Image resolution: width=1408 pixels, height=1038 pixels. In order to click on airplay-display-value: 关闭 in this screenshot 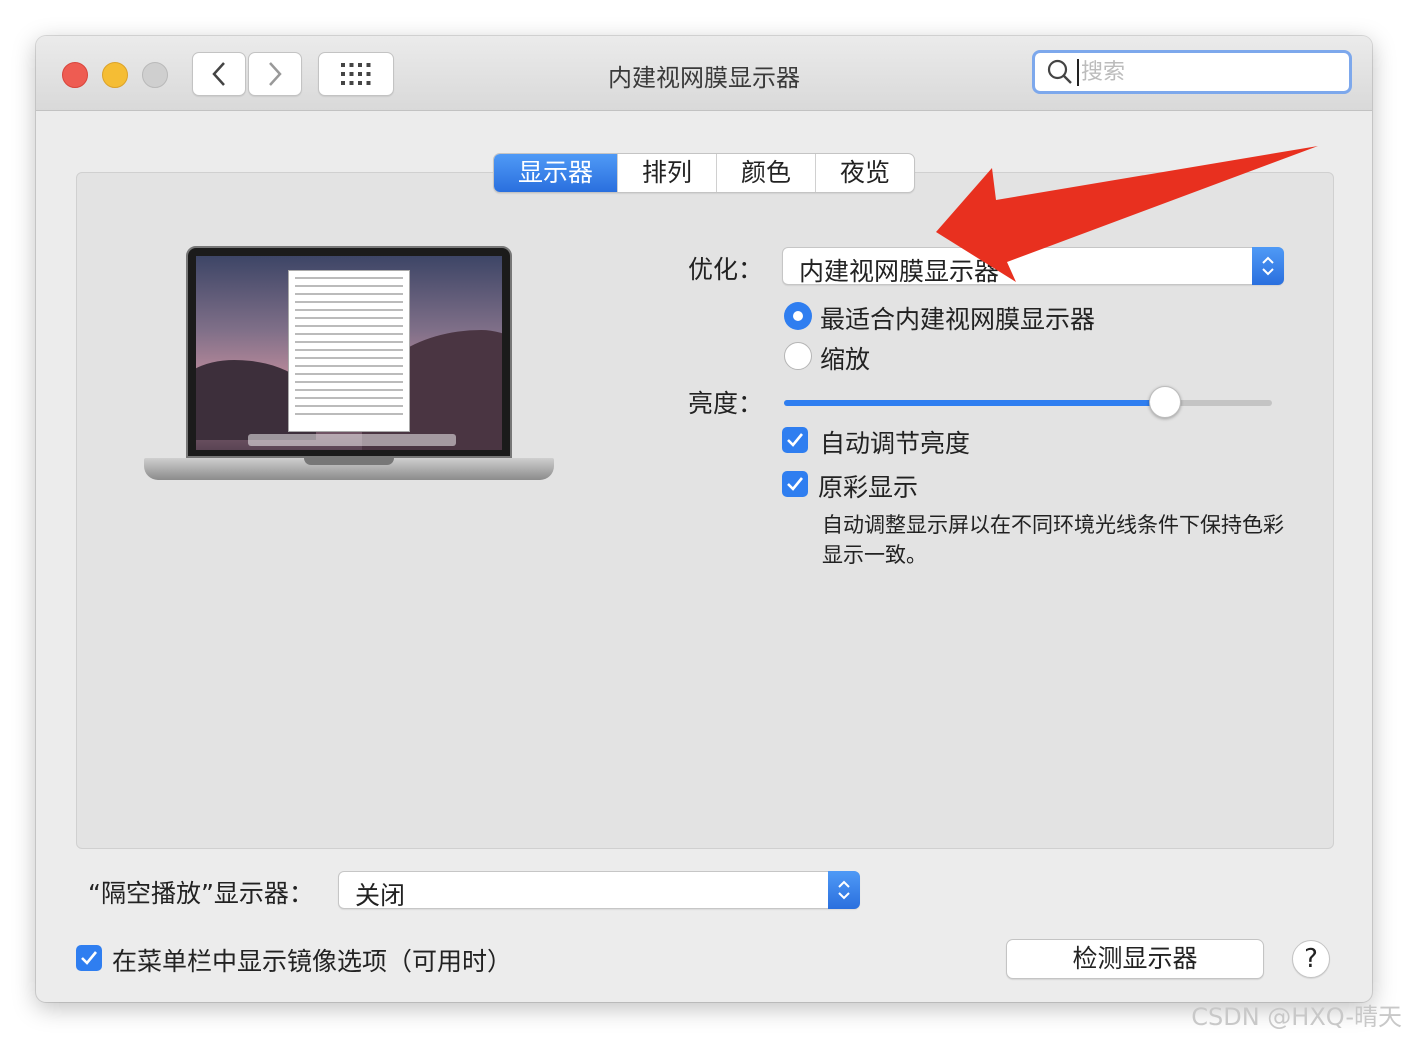, I will do `click(380, 895)`.